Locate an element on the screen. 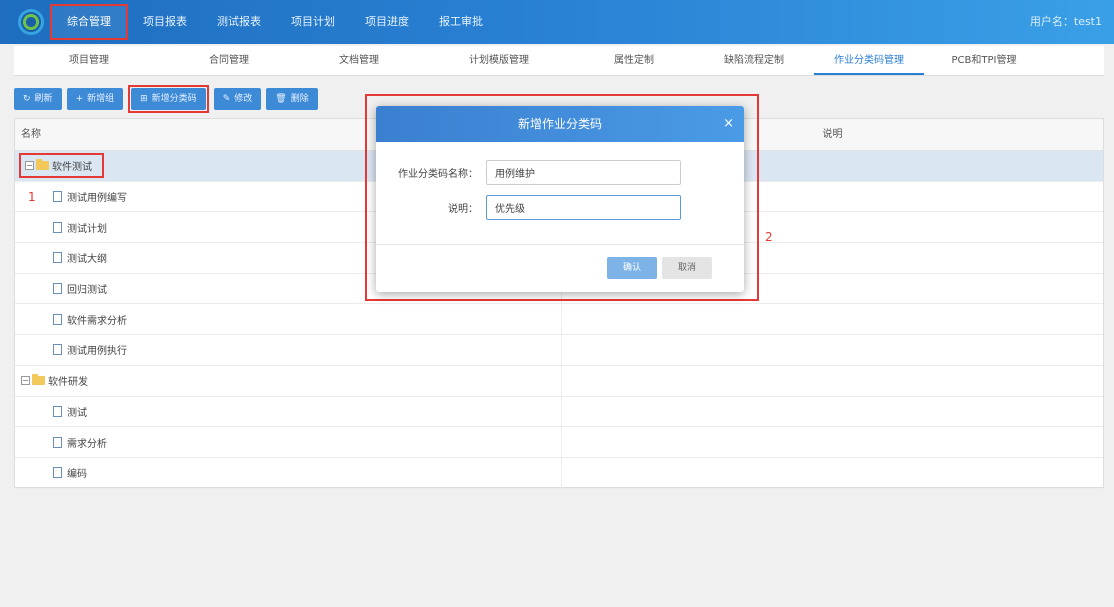  tree-item-row: 编码 is located at coordinates (559, 473).